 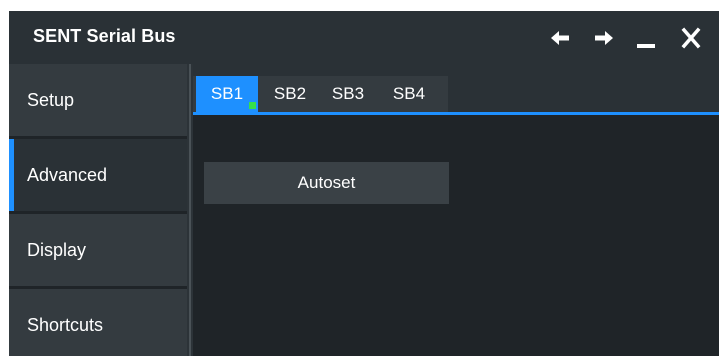 What do you see at coordinates (456, 88) in the screenshot?
I see `tab-bar: SB1 SB2 SB3 SB4` at bounding box center [456, 88].